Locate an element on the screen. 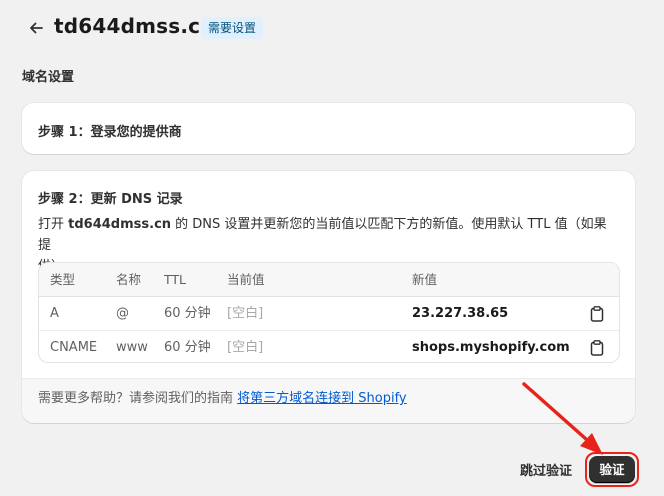  help-text: 需要更多帮助？请参阅我们的指南 is located at coordinates (138, 398).